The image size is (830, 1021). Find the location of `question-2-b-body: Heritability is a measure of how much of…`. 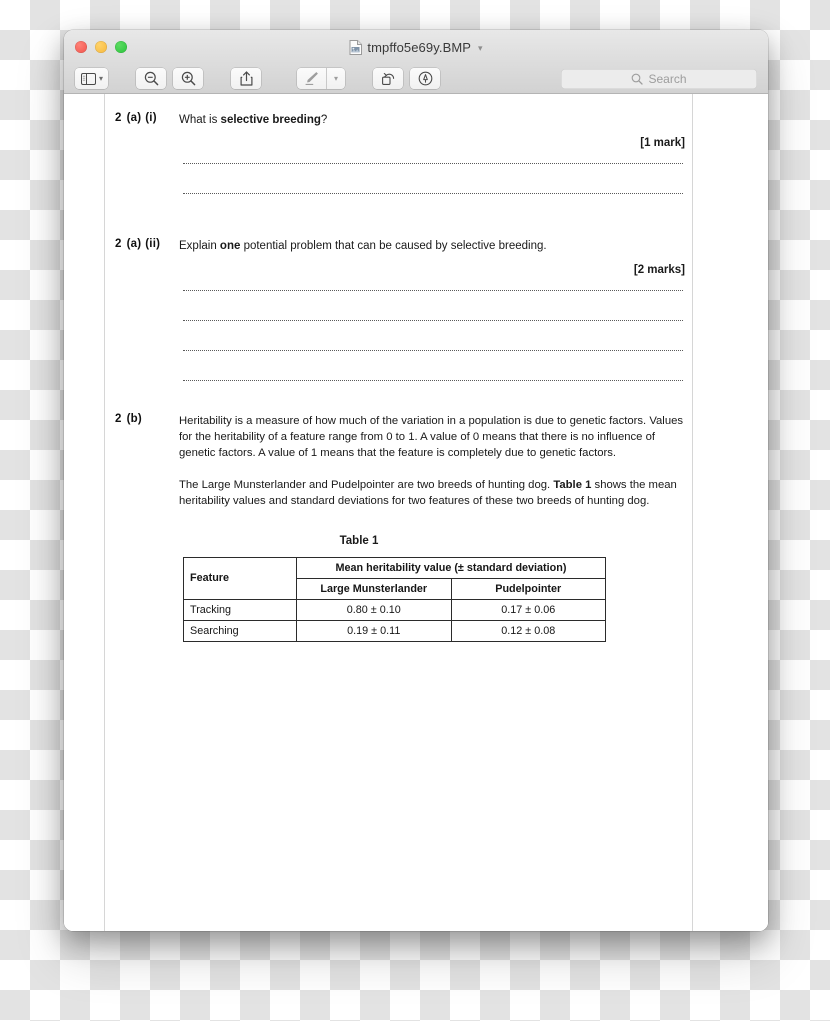

question-2-b-body: Heritability is a measure of how much of… is located at coordinates (436, 461).